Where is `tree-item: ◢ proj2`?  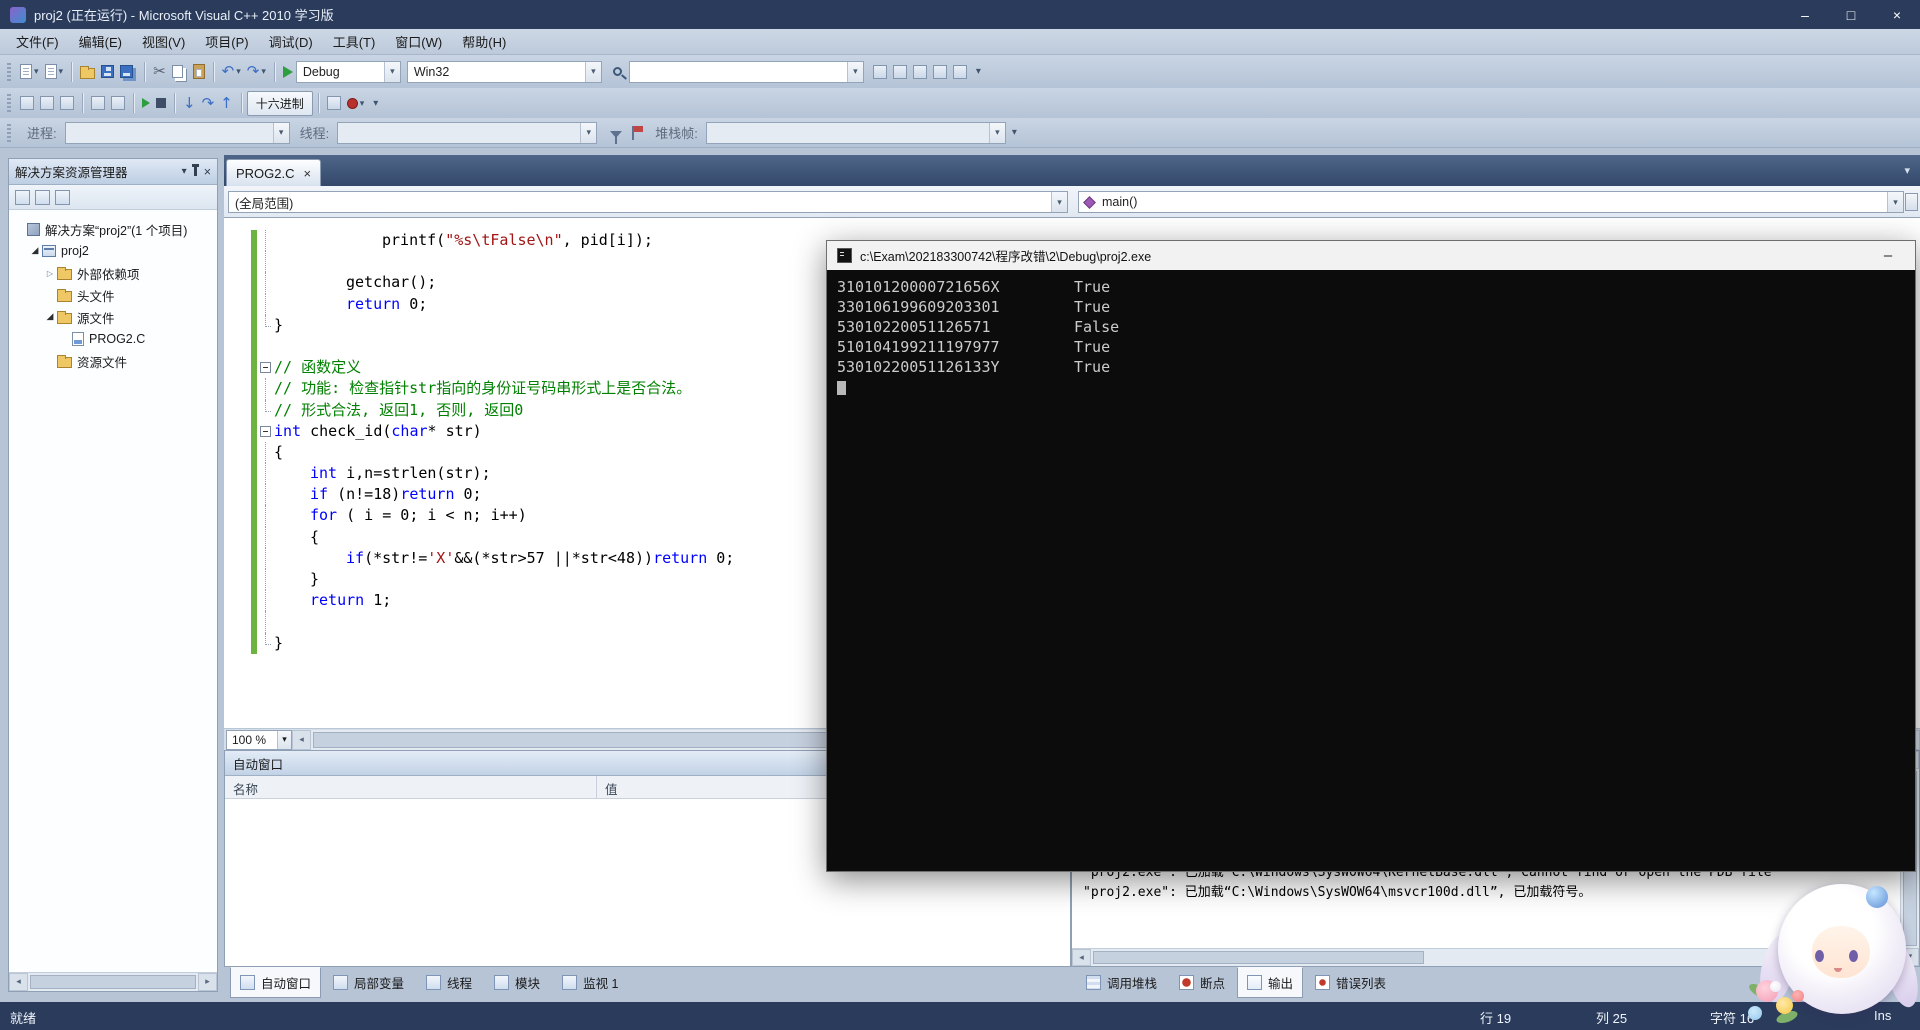
tree-item: ◢ proj2 is located at coordinates (113, 251).